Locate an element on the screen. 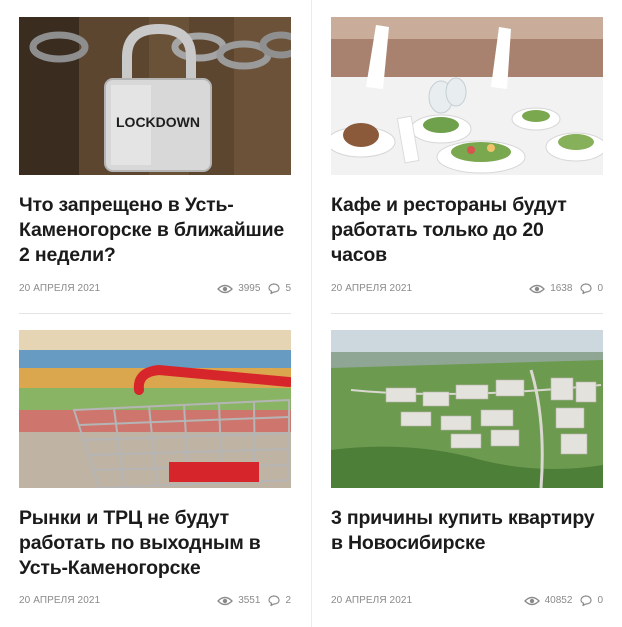 The image size is (622, 627). article-meta: 20 АПРЕЛЯ 2021 3995 5 is located at coordinates (155, 288).